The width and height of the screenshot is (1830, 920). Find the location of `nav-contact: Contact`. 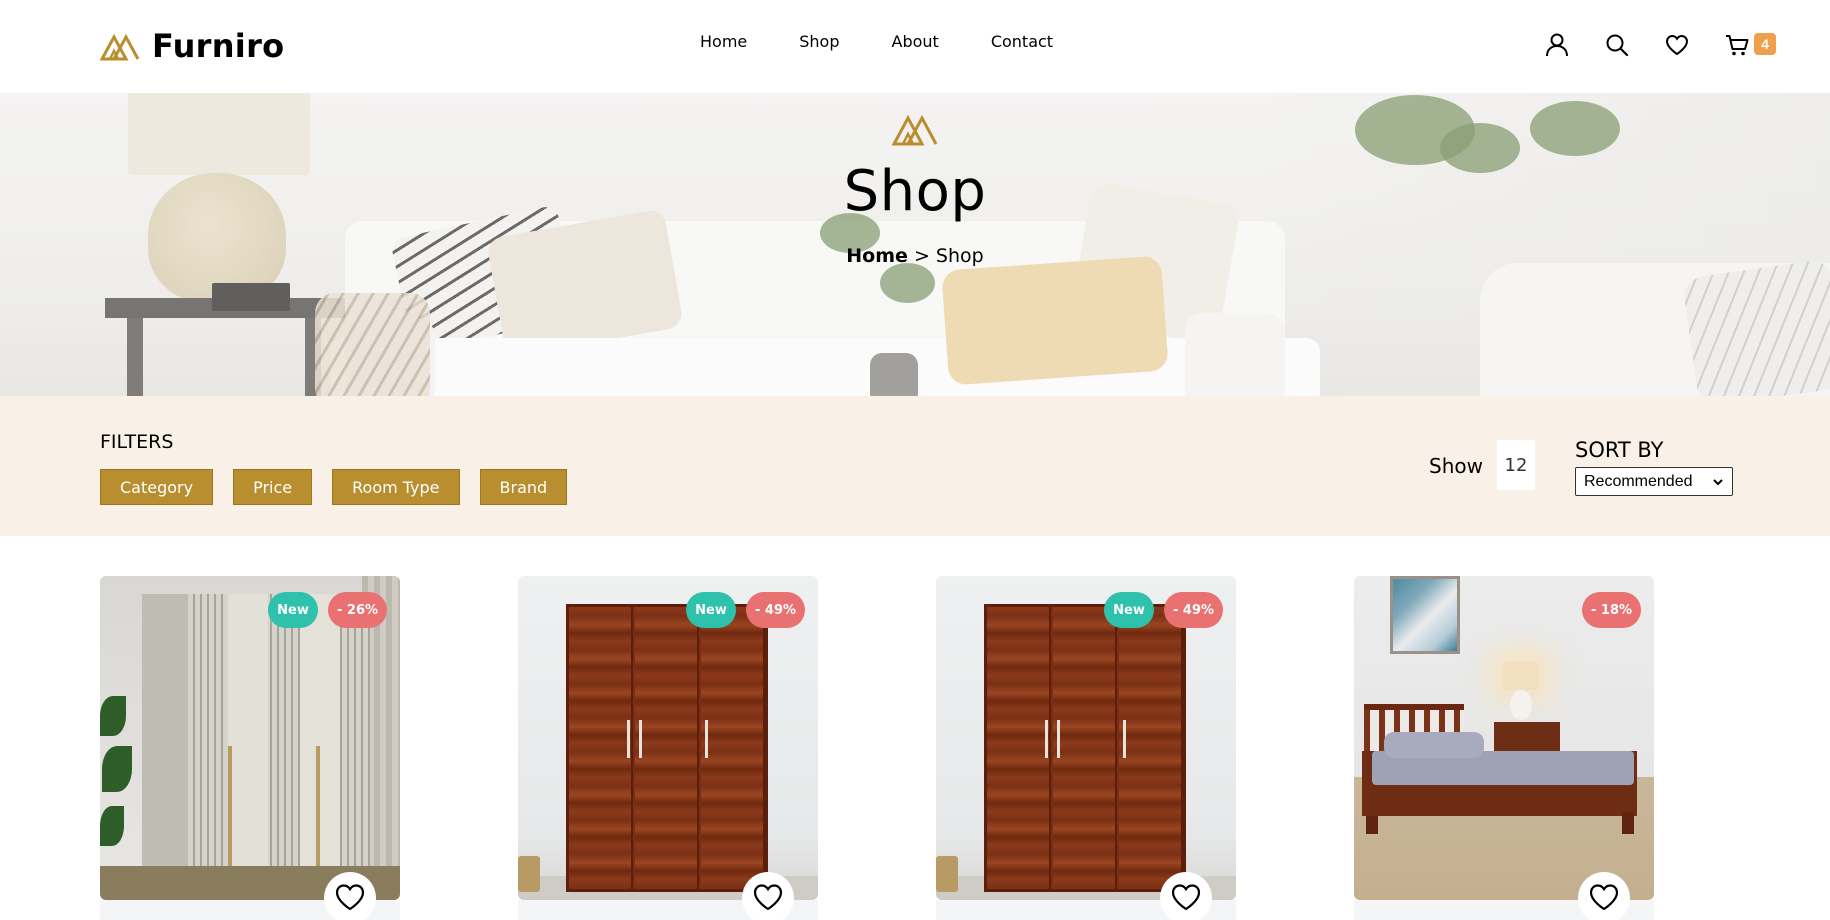

nav-contact: Contact is located at coordinates (1022, 41).